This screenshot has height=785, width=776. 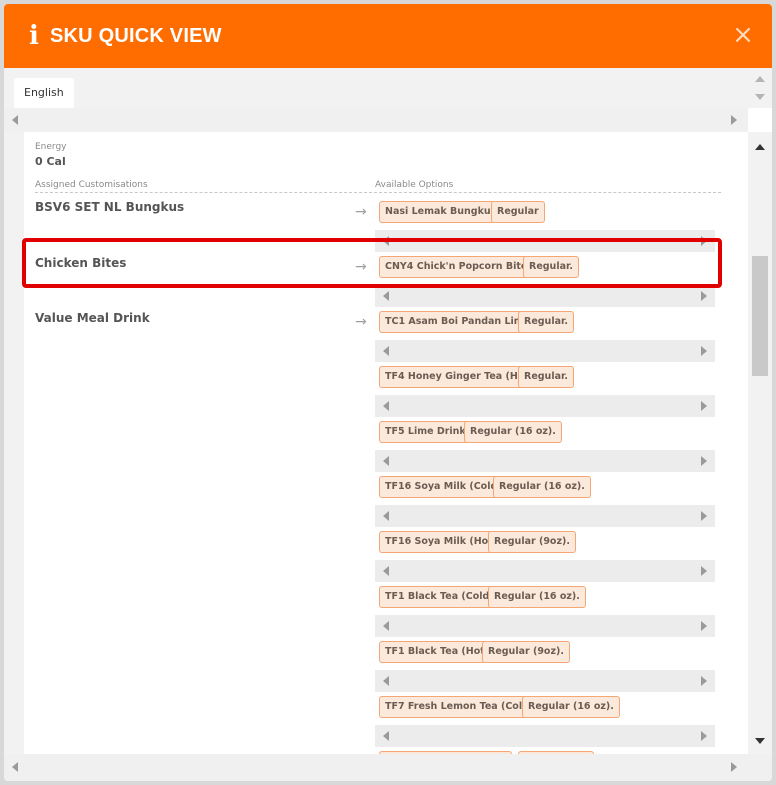 I want to click on content-horizontal-scrollbar, so click(x=388, y=767).